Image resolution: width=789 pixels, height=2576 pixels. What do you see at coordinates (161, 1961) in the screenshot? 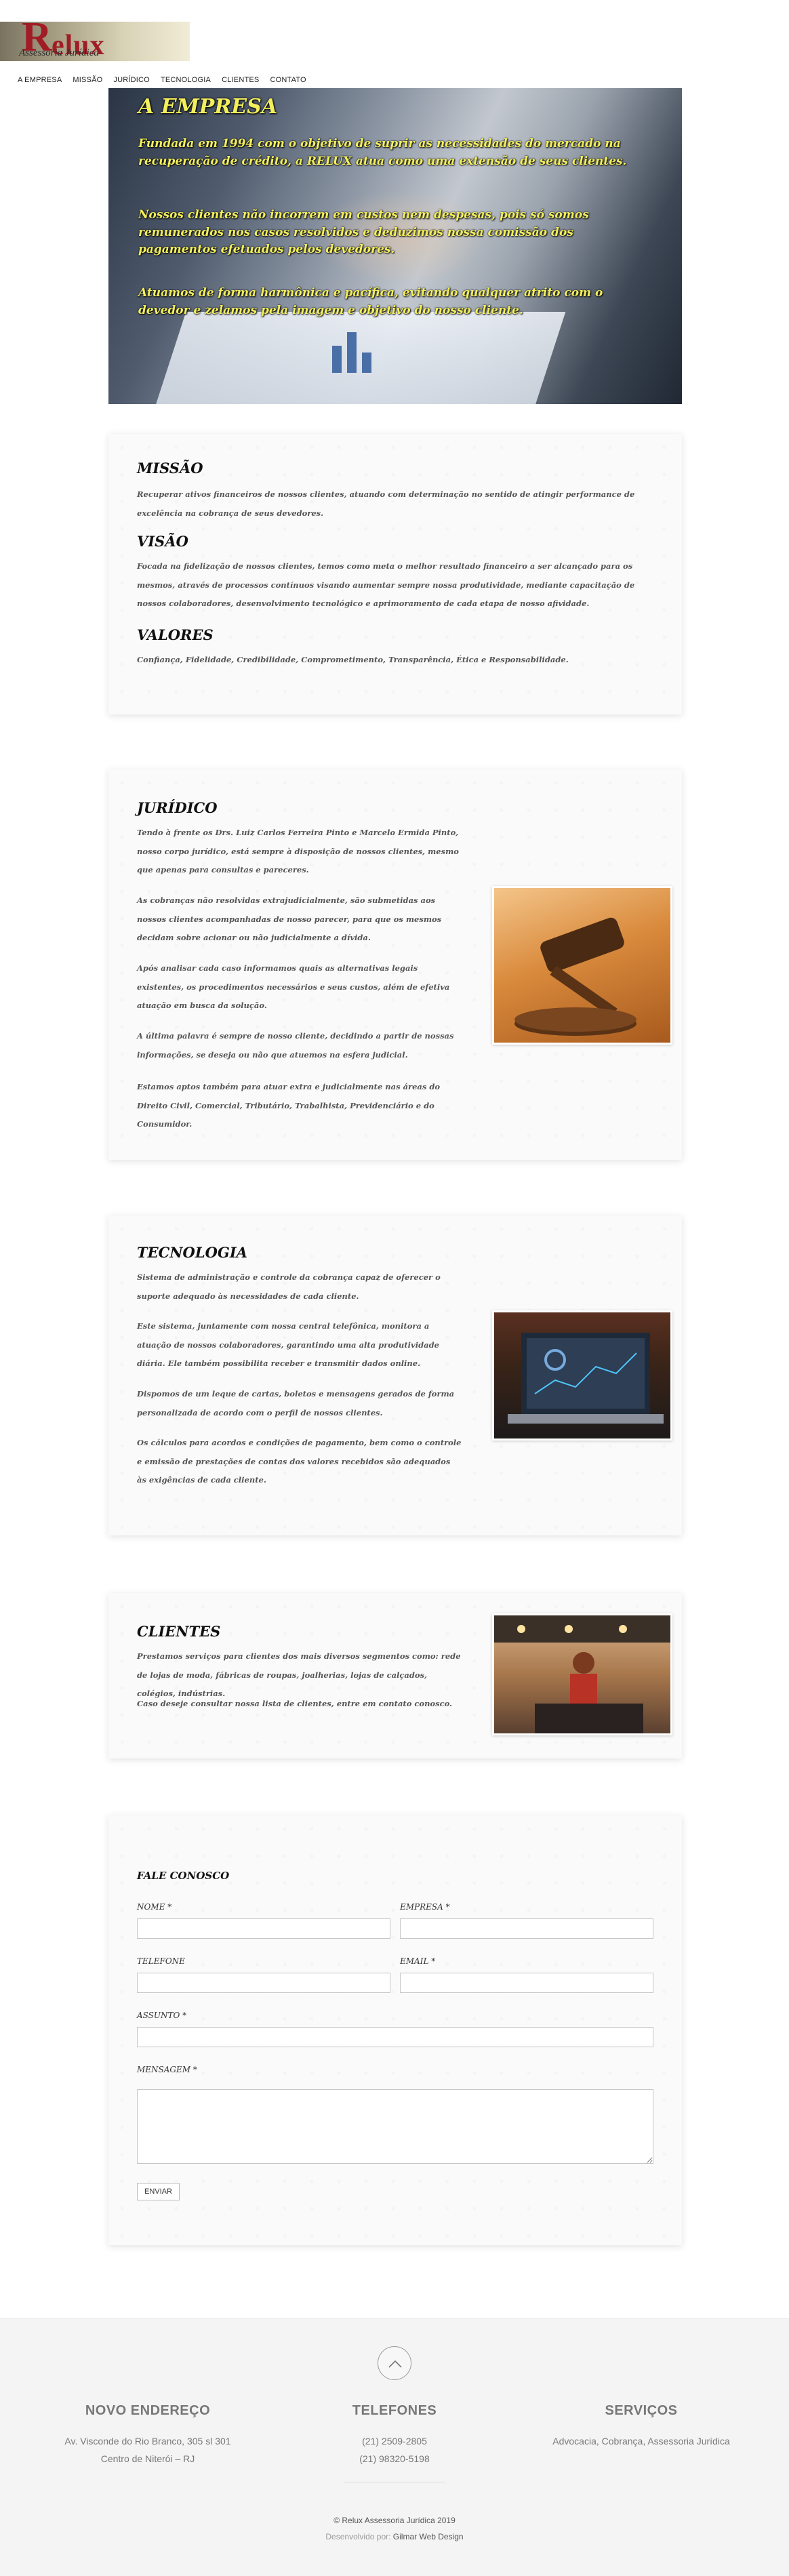
I see `telefone-label: TELEFONE` at bounding box center [161, 1961].